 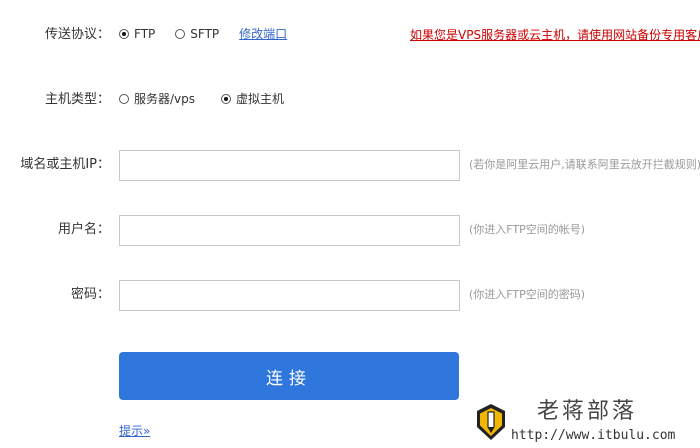 What do you see at coordinates (584, 164) in the screenshot?
I see `host-hint: (若你是阿里云用户,请联系阿里云放开拦截规则)` at bounding box center [584, 164].